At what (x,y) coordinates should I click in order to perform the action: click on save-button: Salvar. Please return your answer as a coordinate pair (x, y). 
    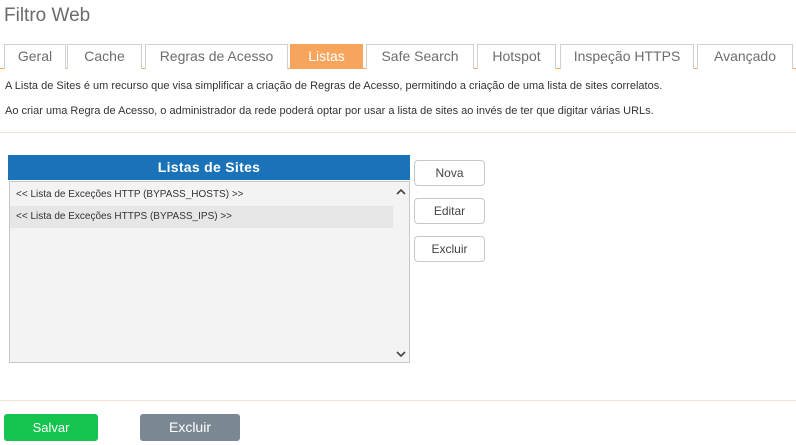
    Looking at the image, I should click on (51, 427).